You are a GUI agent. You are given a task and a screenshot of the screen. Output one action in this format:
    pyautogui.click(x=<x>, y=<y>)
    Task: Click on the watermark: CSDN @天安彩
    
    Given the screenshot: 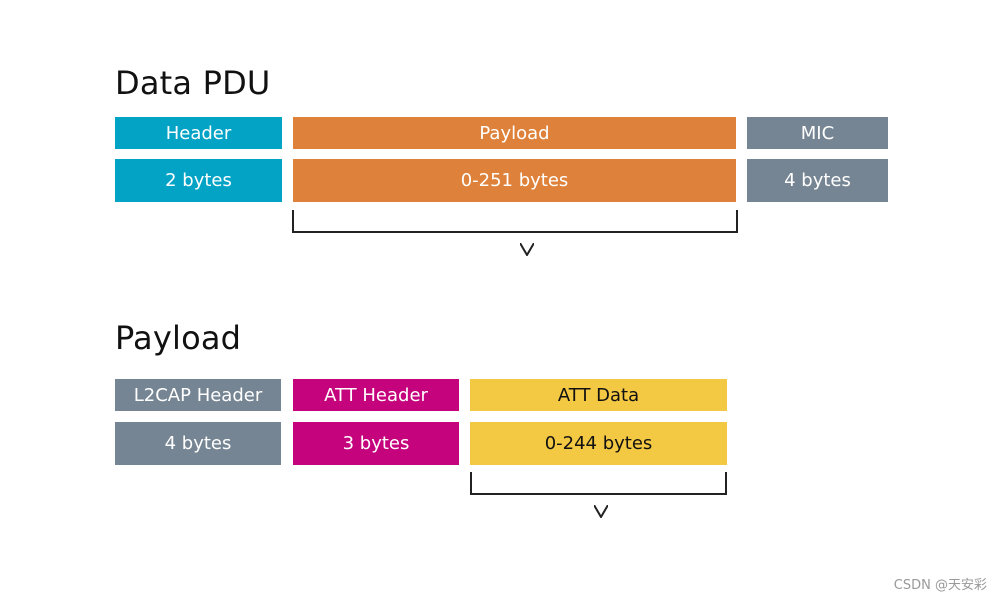 What is the action you would take?
    pyautogui.click(x=940, y=585)
    